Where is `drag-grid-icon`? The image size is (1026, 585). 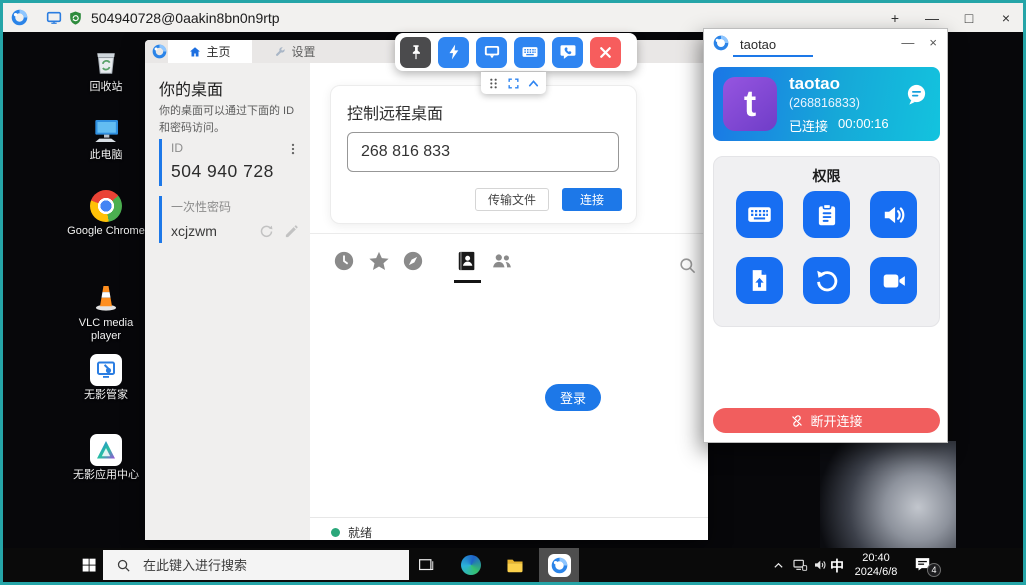
drag-grid-icon is located at coordinates (493, 83).